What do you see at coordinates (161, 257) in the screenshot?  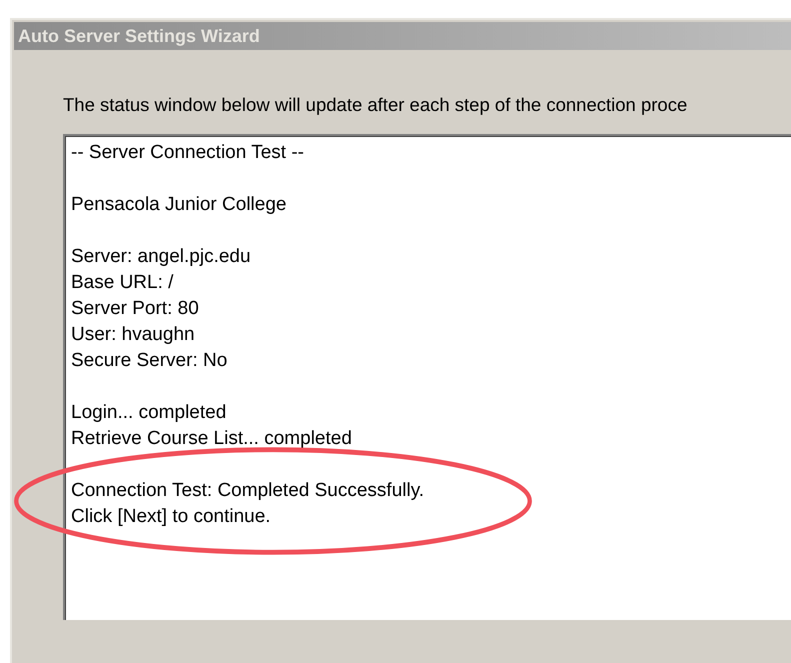 I see `log-line: Server: angel.pjc.edu` at bounding box center [161, 257].